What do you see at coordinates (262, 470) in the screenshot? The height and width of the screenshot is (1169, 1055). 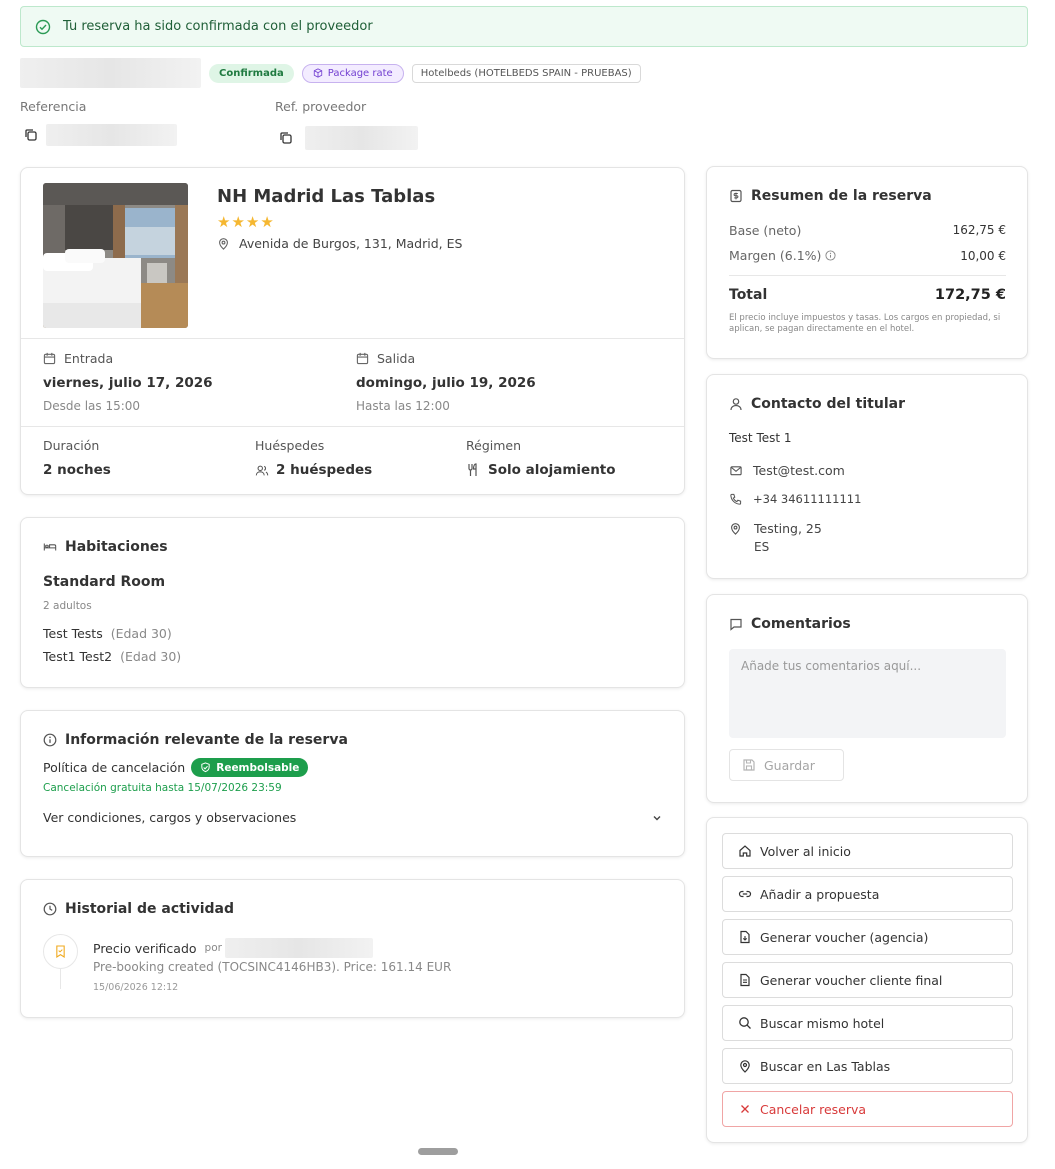 I see `users-icon` at bounding box center [262, 470].